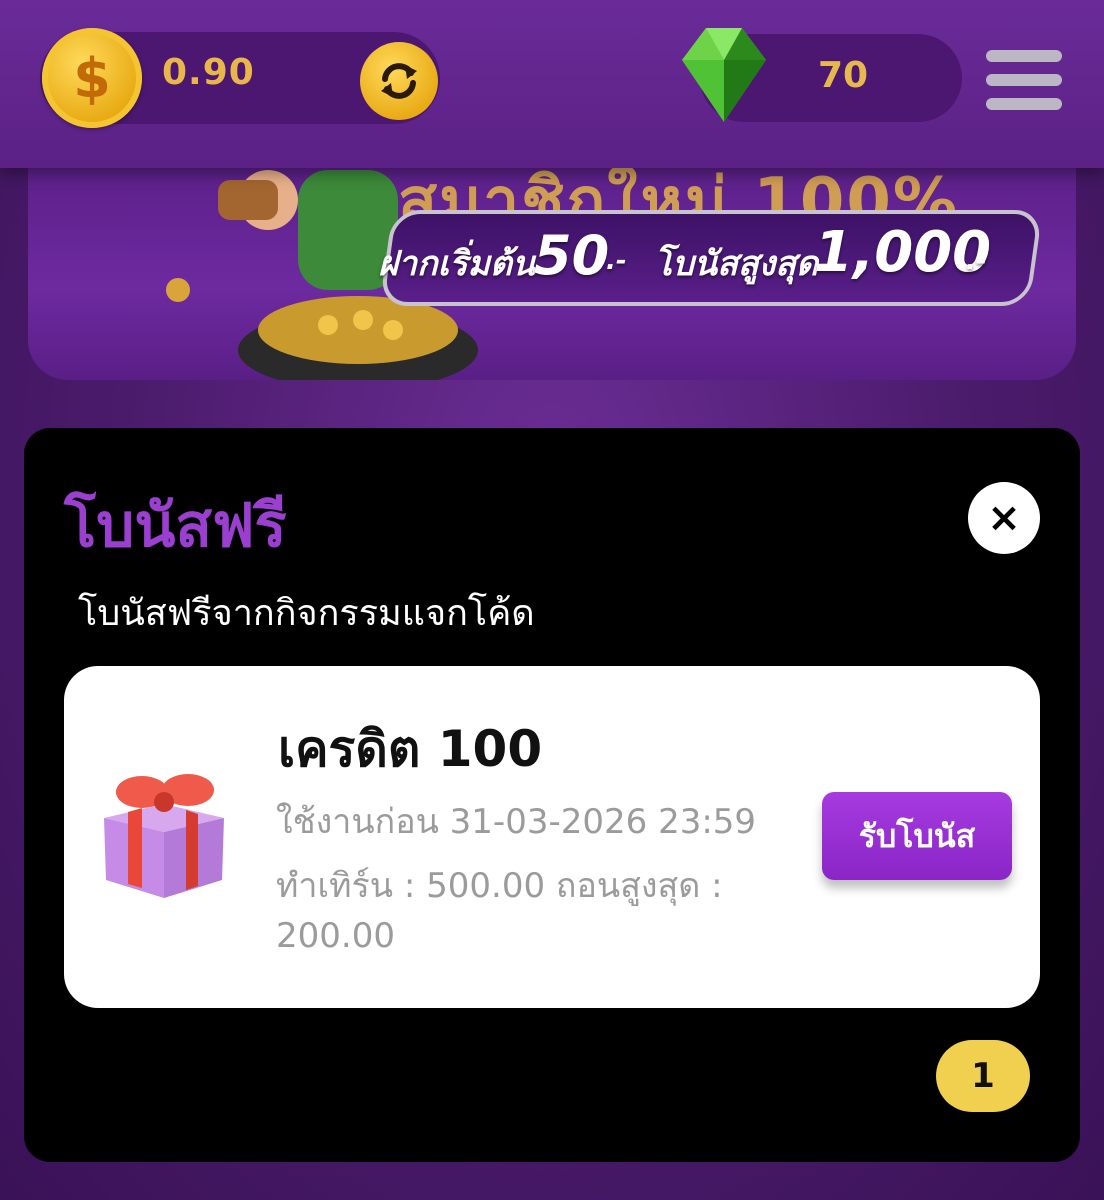  Describe the element at coordinates (306, 613) in the screenshot. I see `modal-subtitle: โบนัสฟรีจากกิจกรรมแจกโค้ด` at that location.